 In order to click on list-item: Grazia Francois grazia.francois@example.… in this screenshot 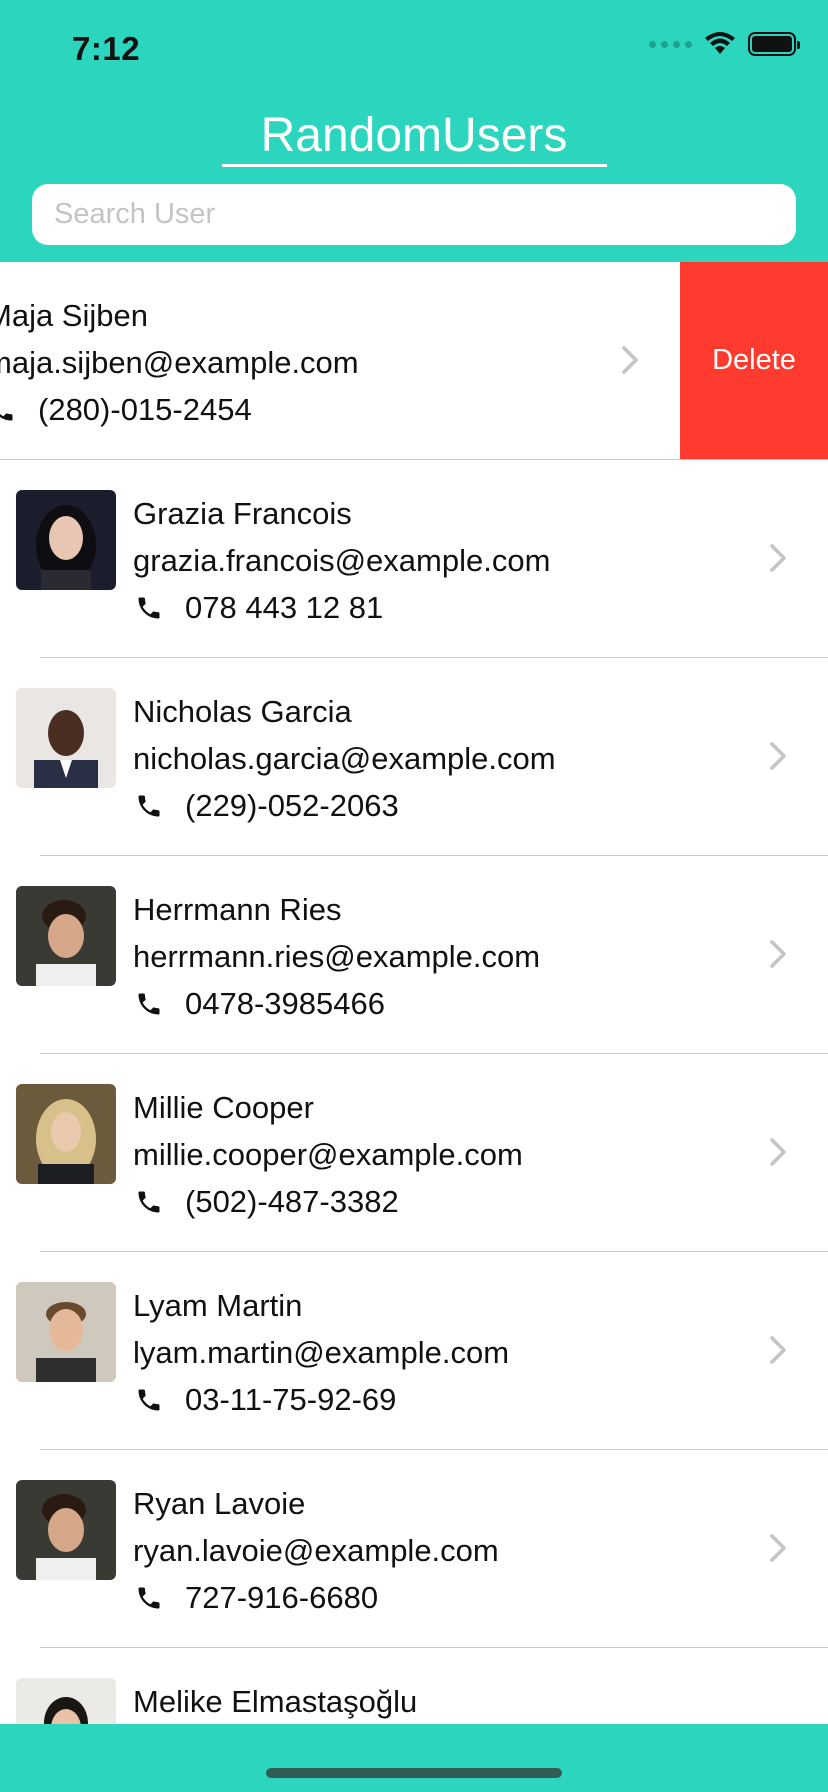, I will do `click(414, 559)`.